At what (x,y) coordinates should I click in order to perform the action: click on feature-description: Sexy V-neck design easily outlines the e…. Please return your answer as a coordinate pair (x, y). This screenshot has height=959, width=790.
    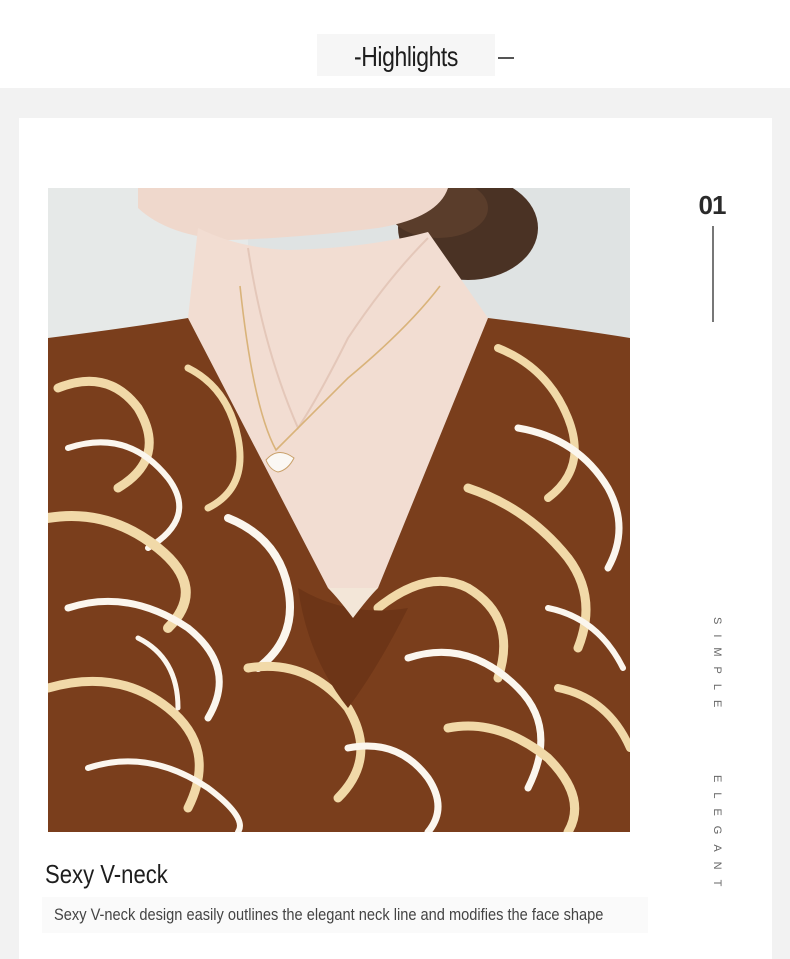
    Looking at the image, I should click on (329, 914).